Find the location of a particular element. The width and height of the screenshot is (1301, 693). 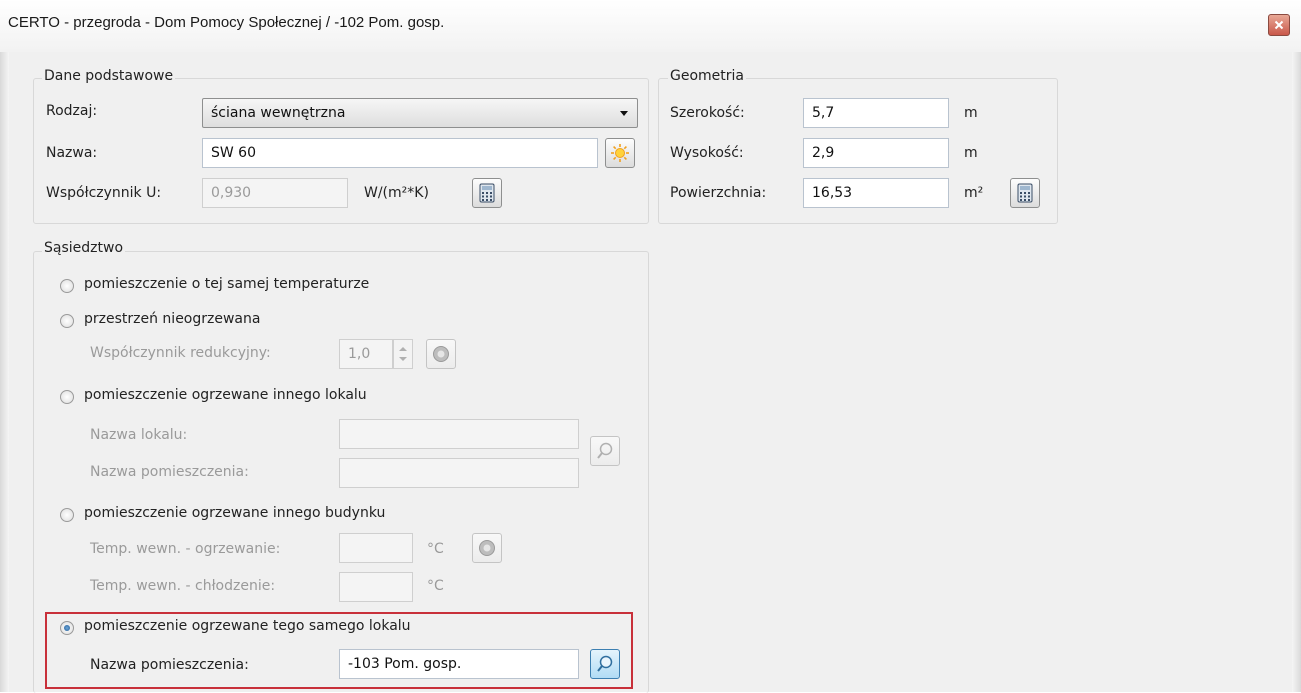

reduction-spinner is located at coordinates (403, 354).